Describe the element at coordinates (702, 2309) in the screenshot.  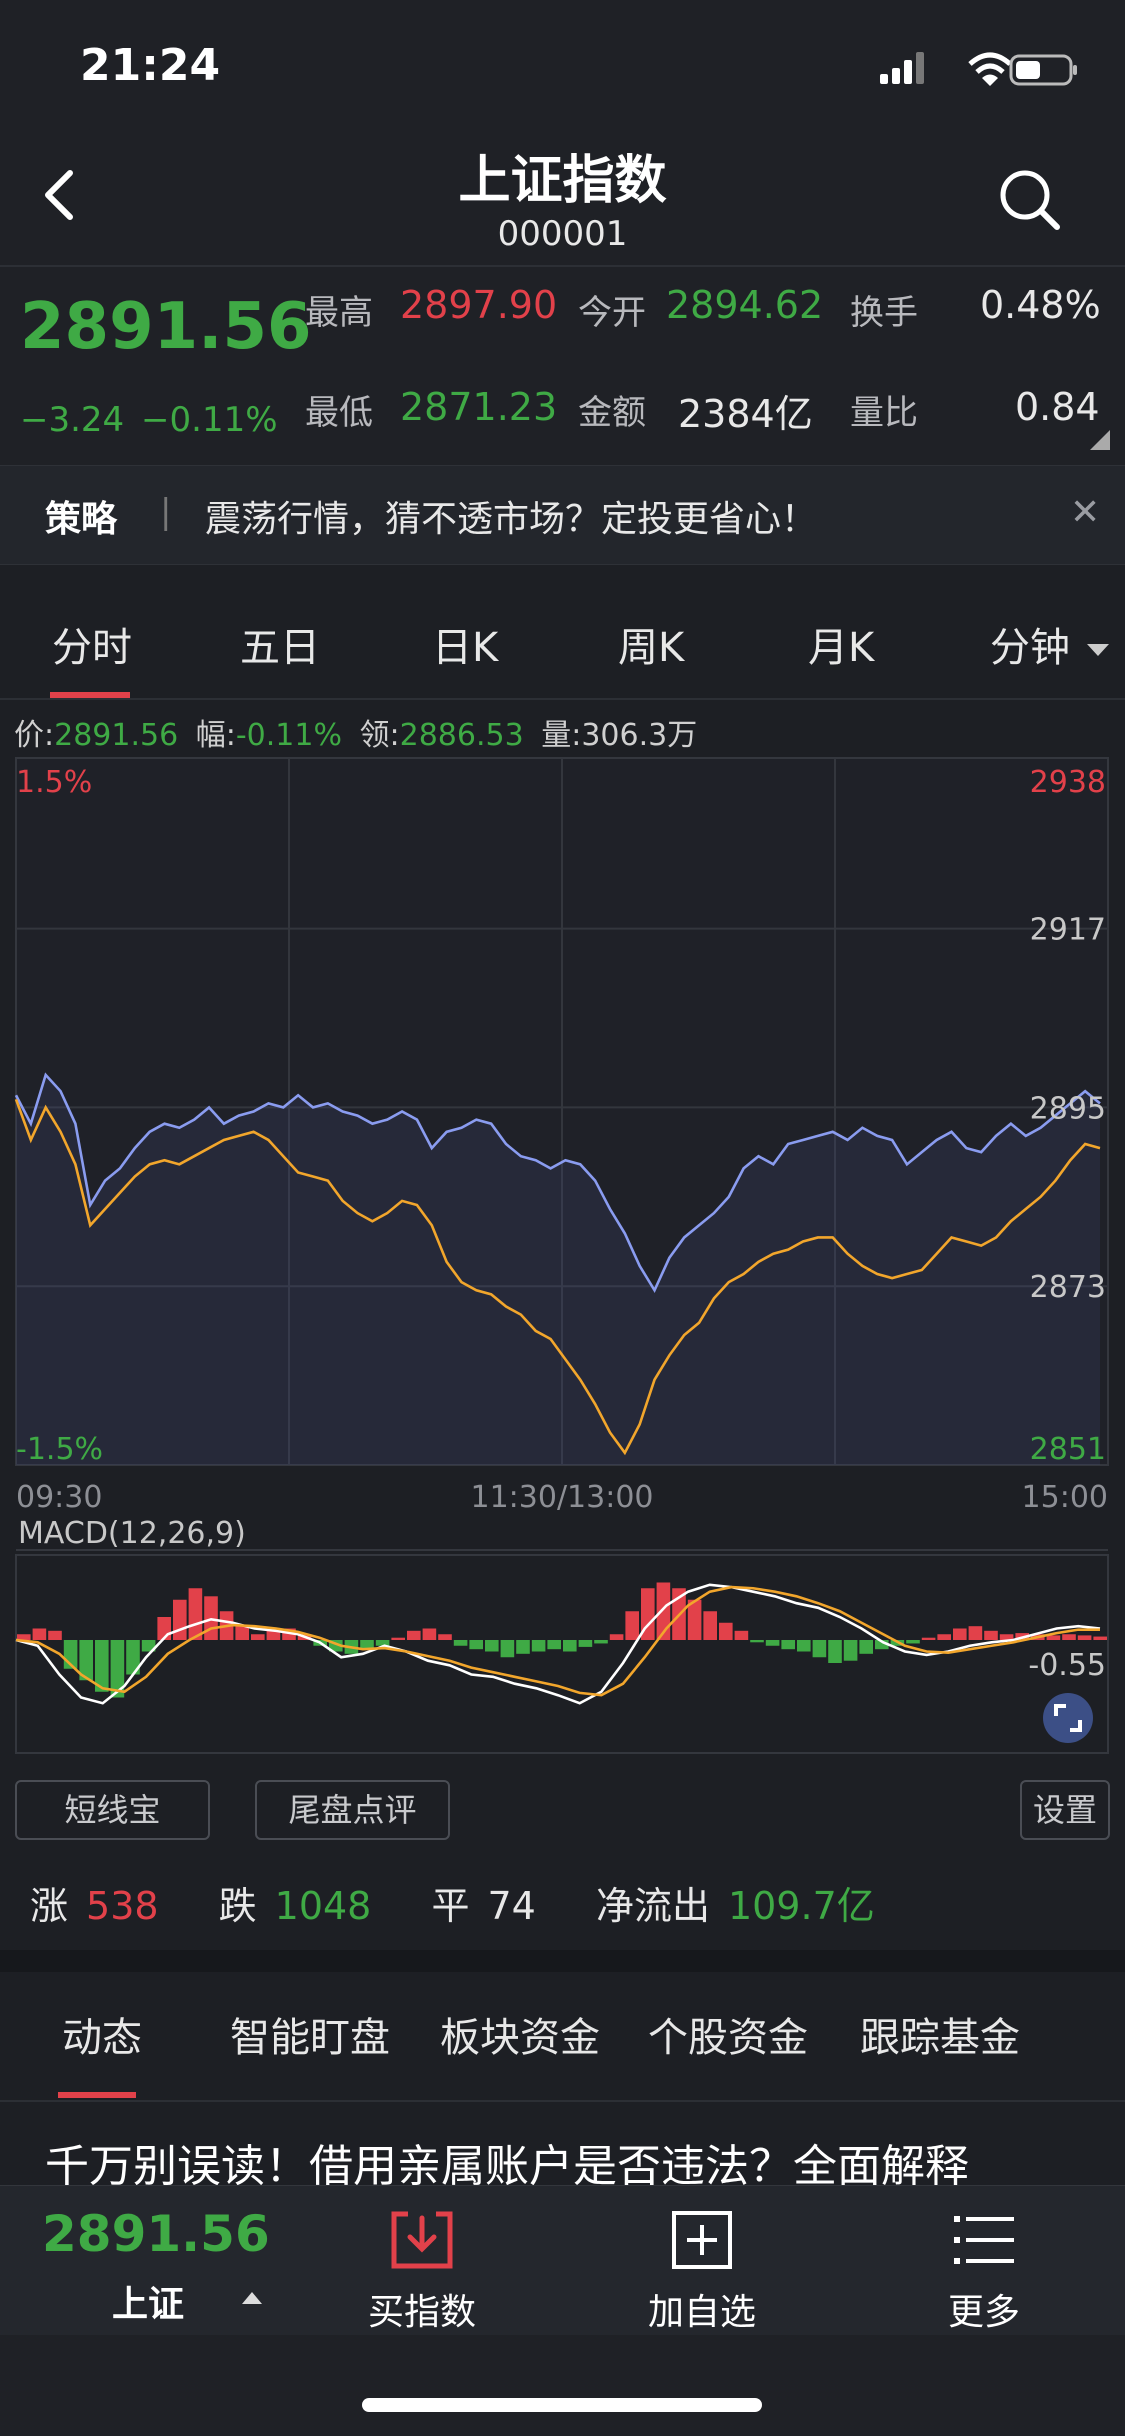
I see `add-watchlist-button: 加自选` at that location.